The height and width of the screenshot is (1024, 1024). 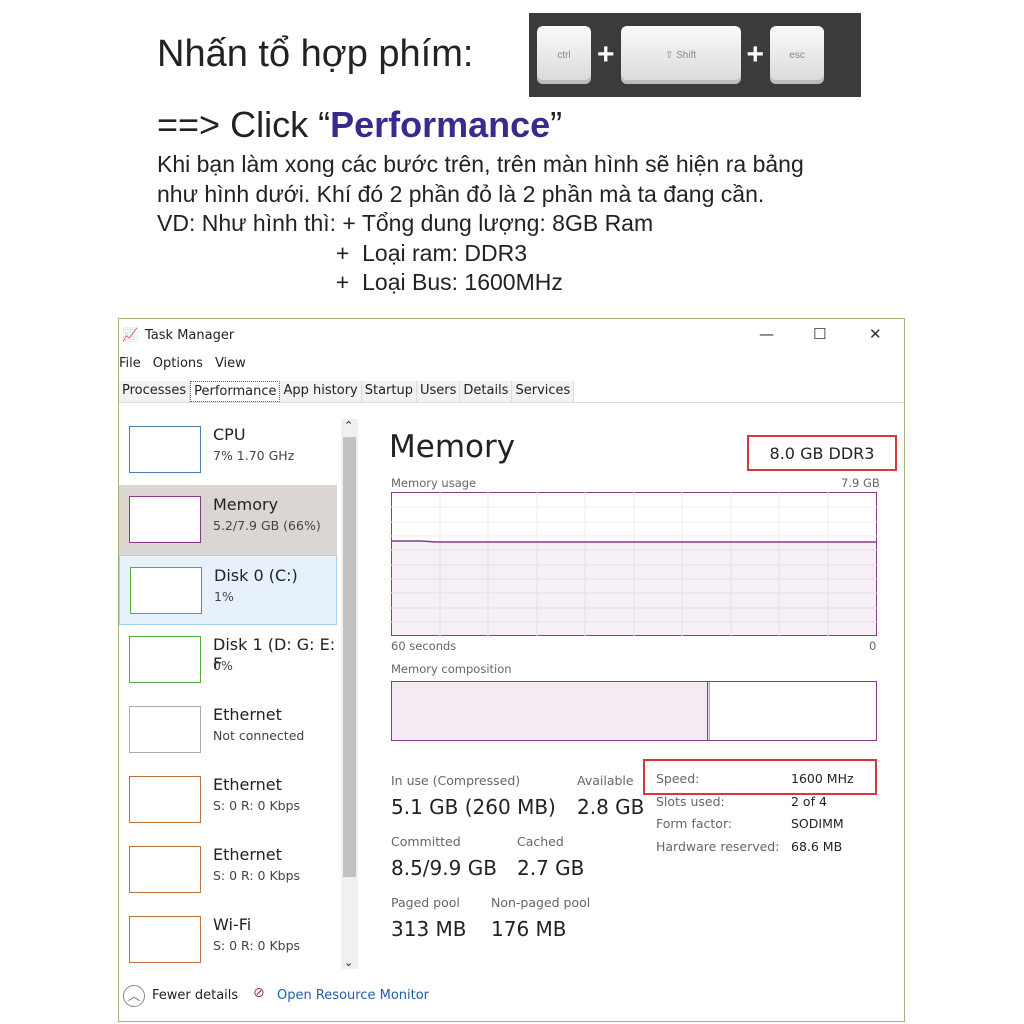 I want to click on shift-key: ⇧ Shift, so click(x=680, y=55).